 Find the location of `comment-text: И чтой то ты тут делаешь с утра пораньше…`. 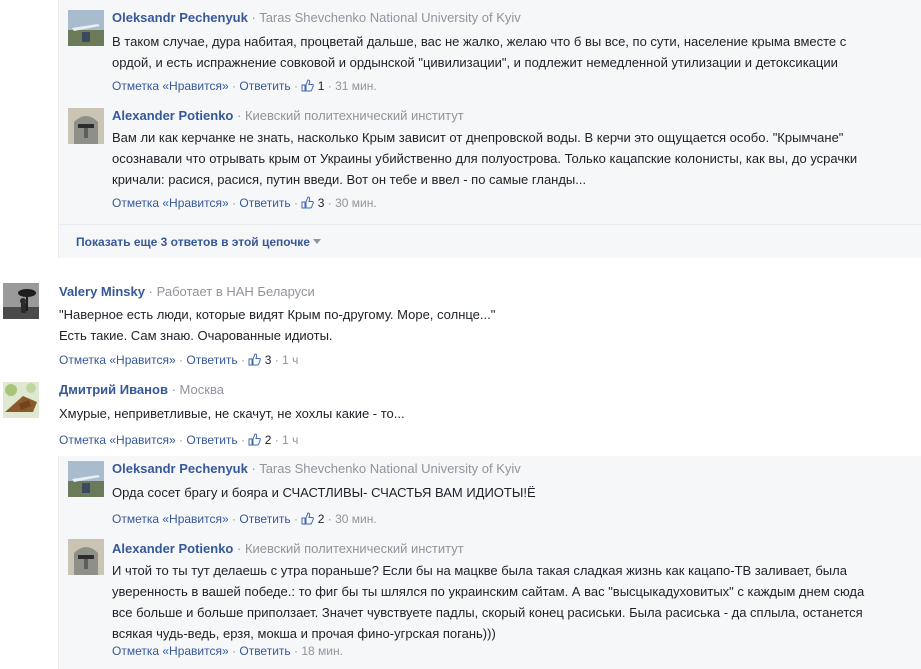

comment-text: И чтой то ты тут делаешь с утра пораньше… is located at coordinates (488, 602).